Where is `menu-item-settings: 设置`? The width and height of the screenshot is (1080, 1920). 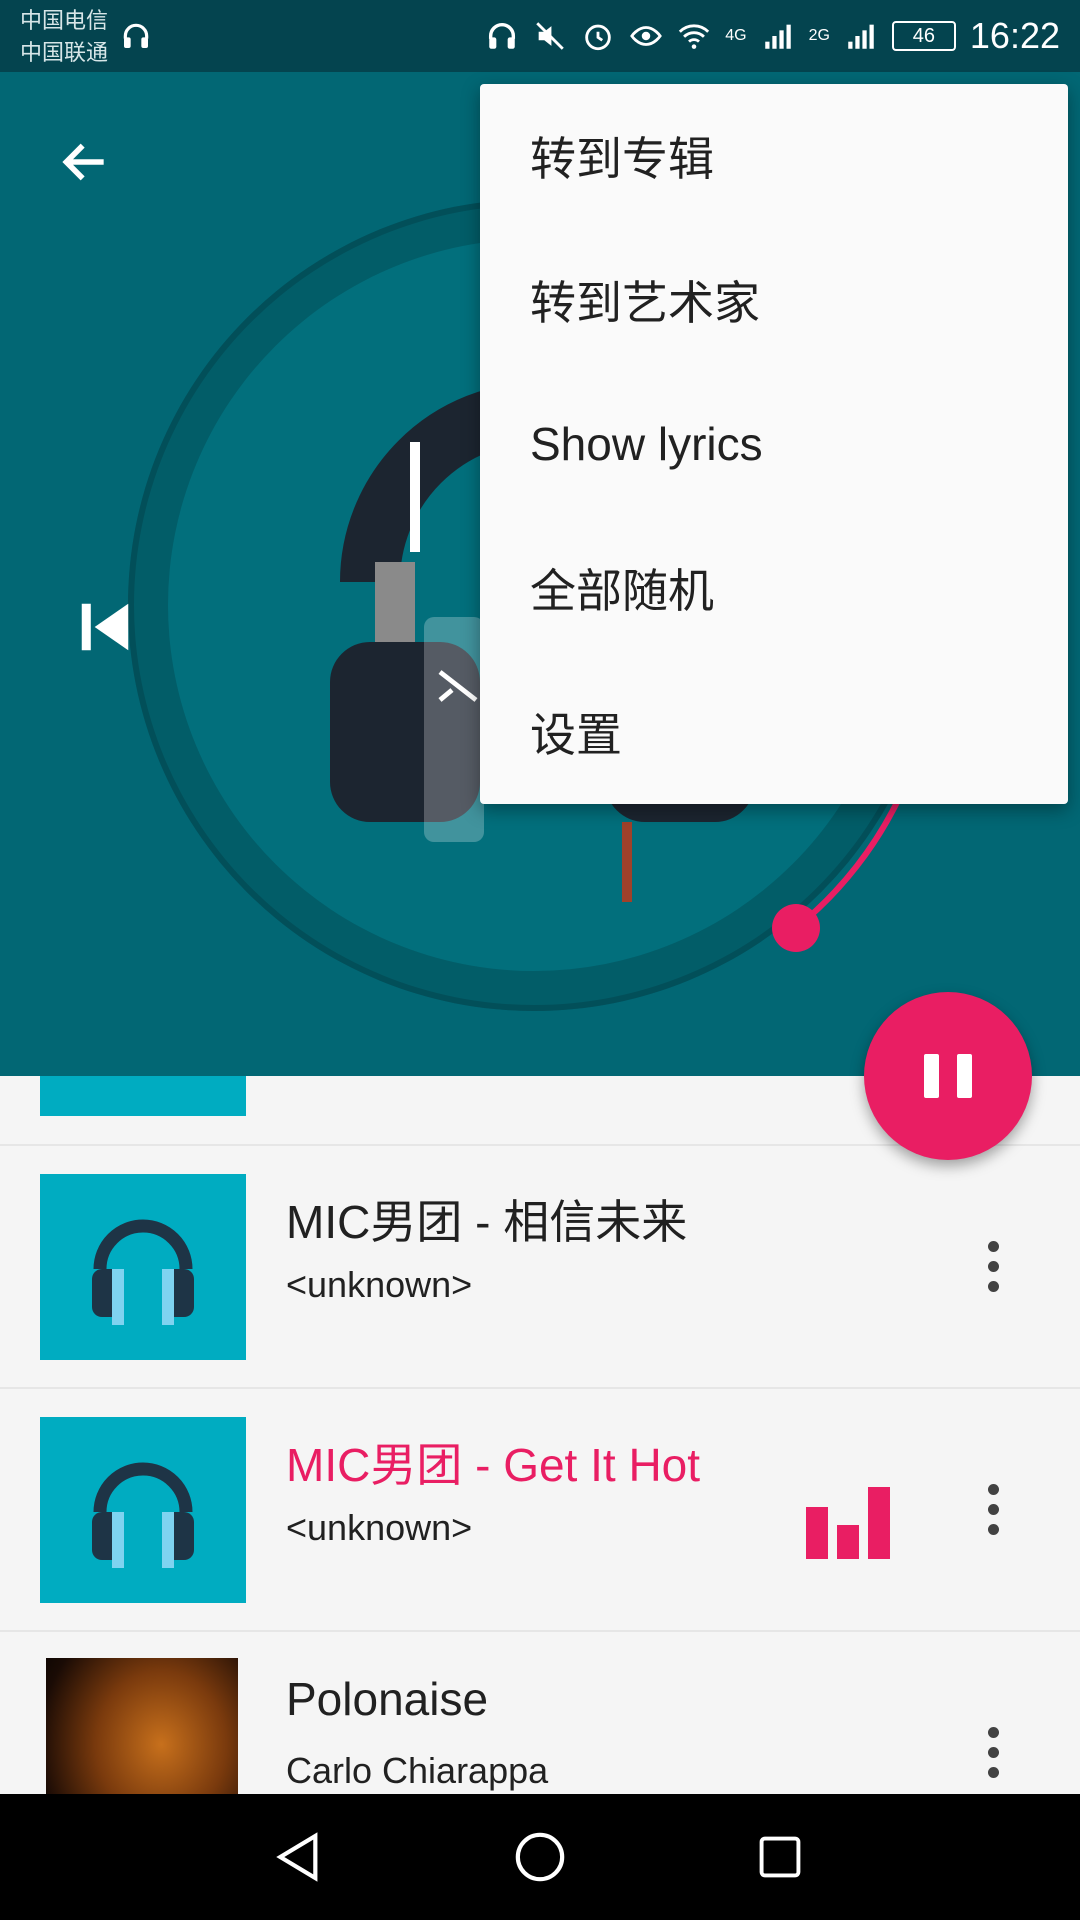 menu-item-settings: 设置 is located at coordinates (774, 732).